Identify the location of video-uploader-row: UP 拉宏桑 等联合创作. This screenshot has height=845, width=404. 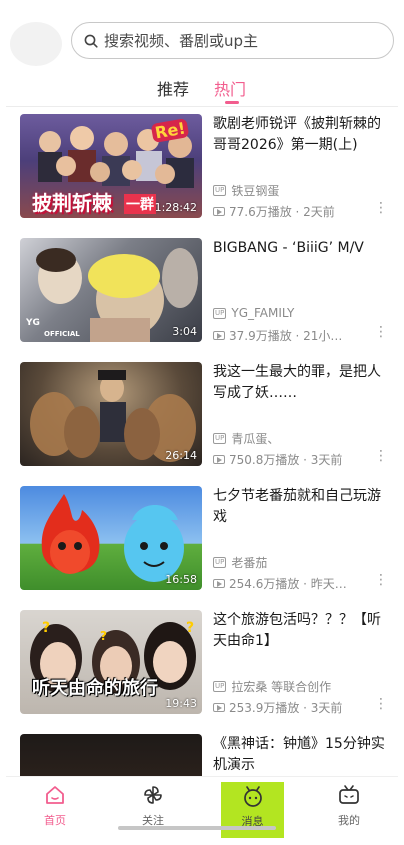
(272, 686).